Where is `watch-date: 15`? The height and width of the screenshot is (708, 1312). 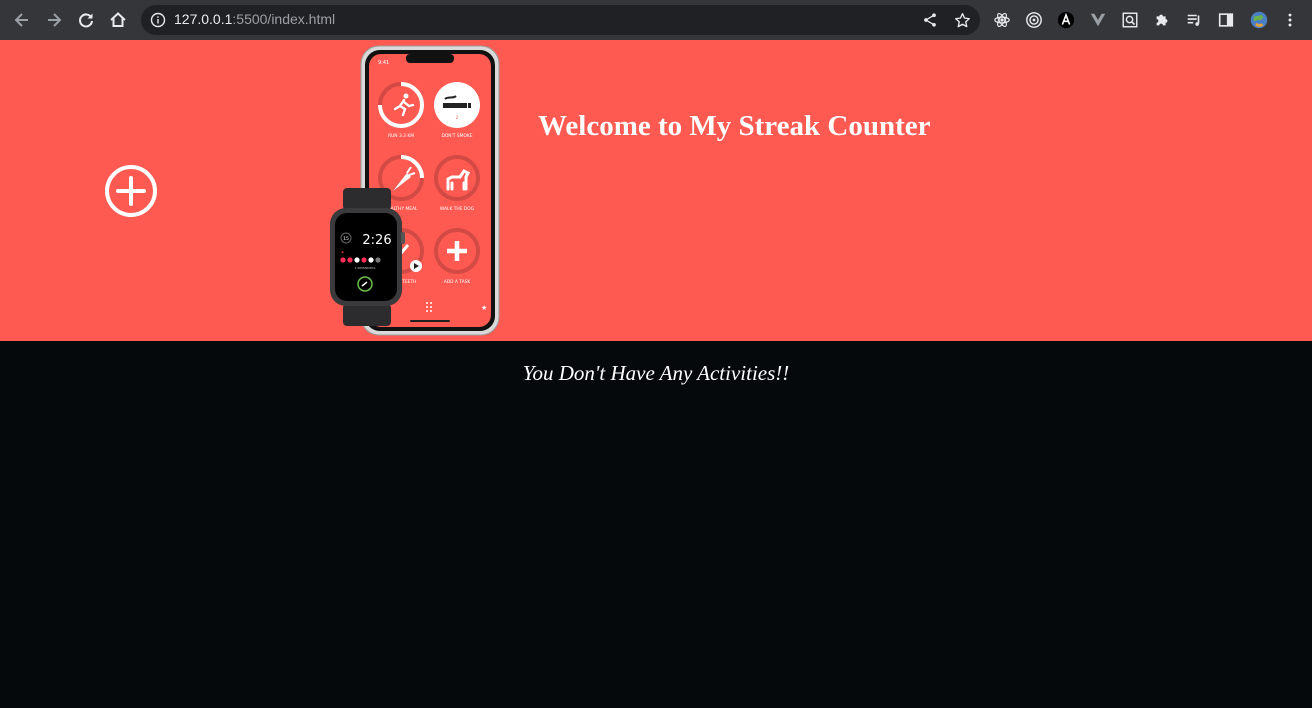
watch-date: 15 is located at coordinates (346, 239).